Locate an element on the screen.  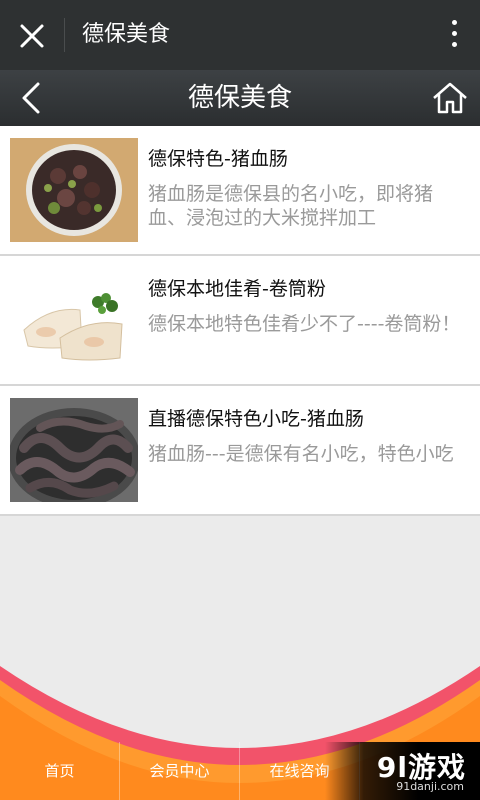
food-thumbnail-rice-noodle-rolls is located at coordinates (74, 320).